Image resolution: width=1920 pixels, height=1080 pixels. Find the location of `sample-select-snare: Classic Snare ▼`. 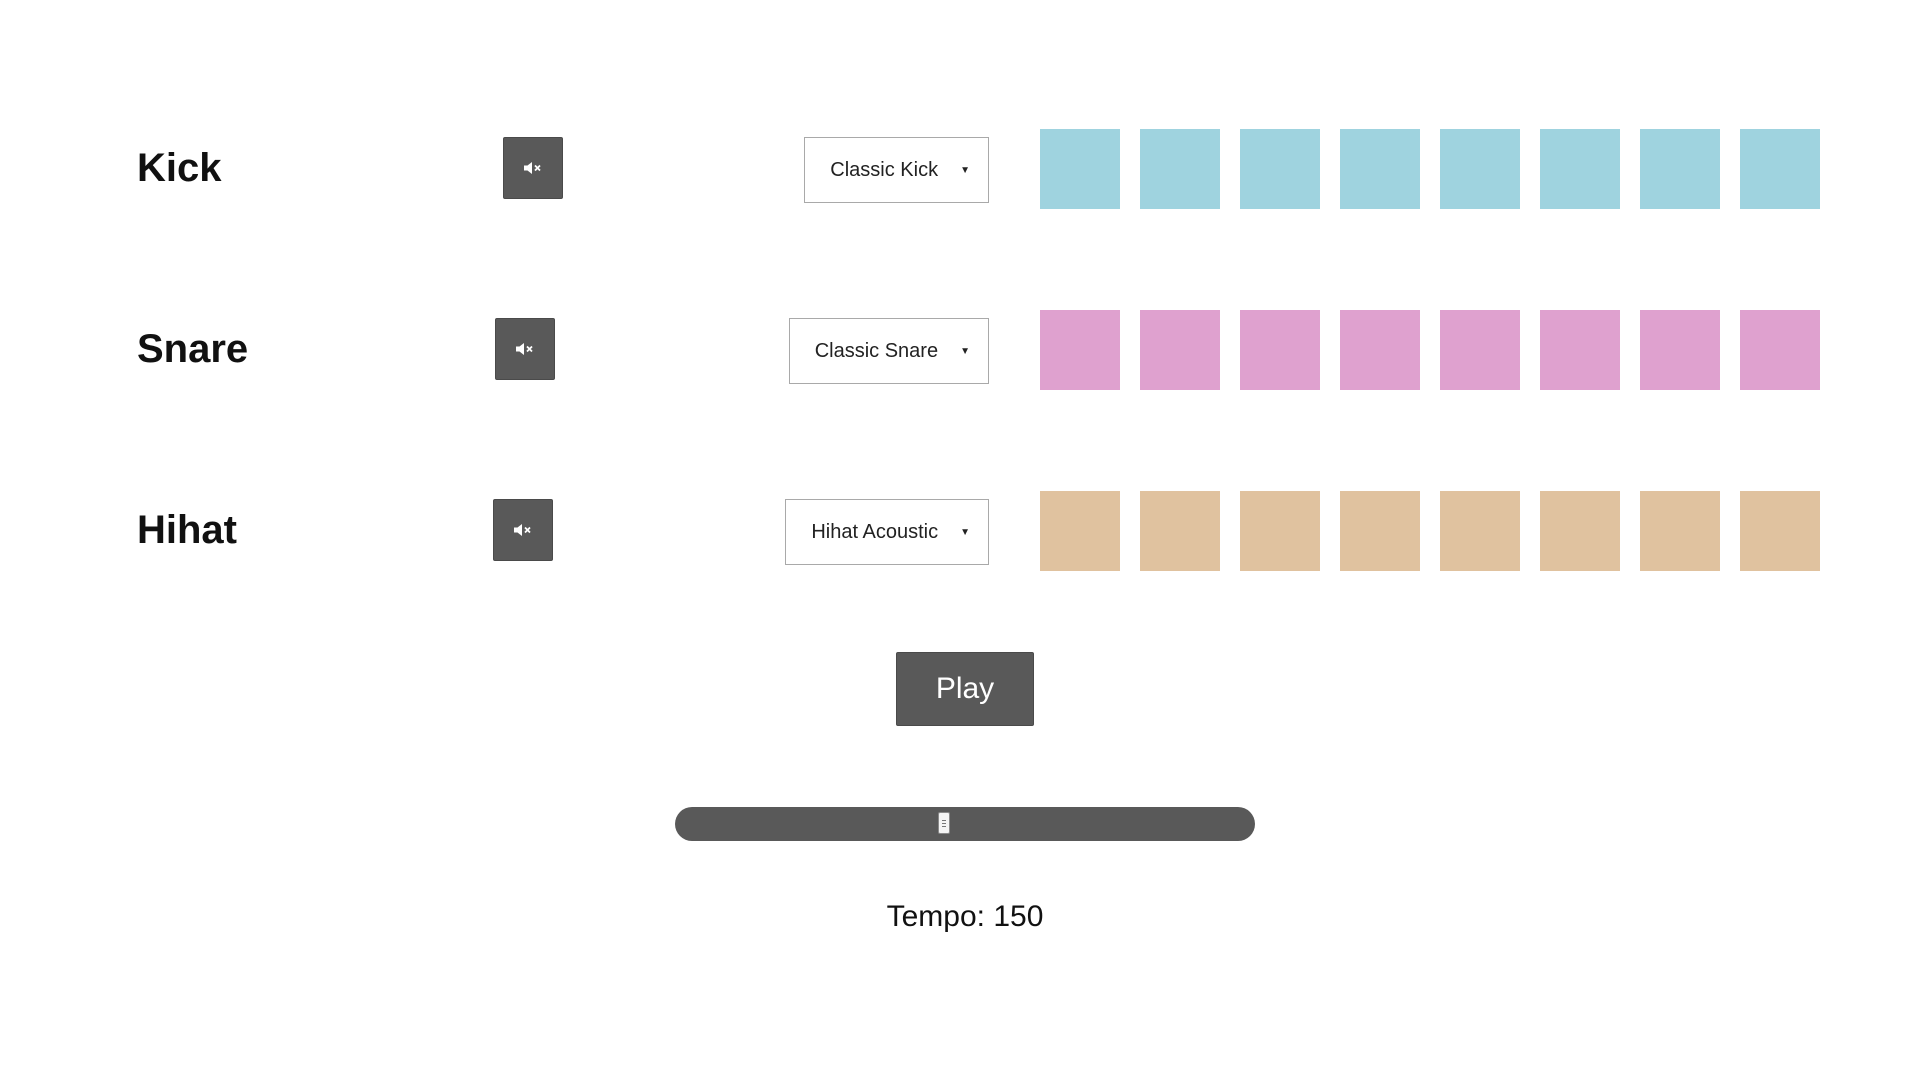

sample-select-snare: Classic Snare ▼ is located at coordinates (888, 351).